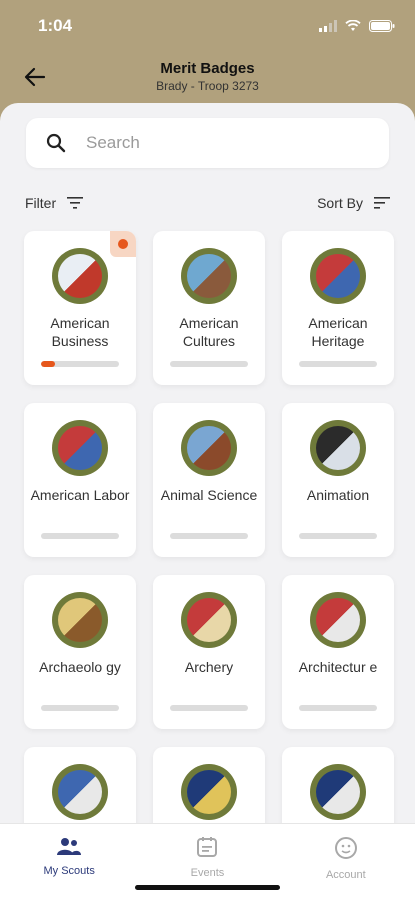 This screenshot has height=900, width=415. Describe the element at coordinates (80, 480) in the screenshot. I see `badge-card: American Labor` at that location.